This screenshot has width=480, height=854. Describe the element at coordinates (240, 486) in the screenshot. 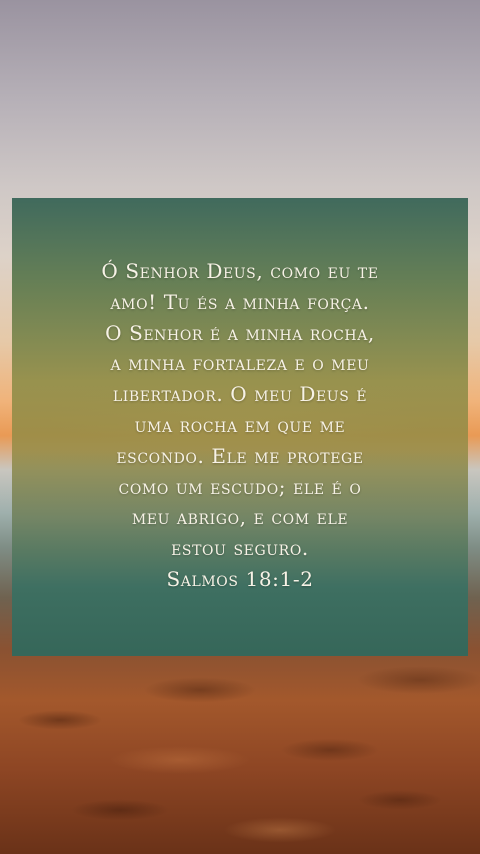

I see `verse-line: como um escudo; ele é o` at that location.